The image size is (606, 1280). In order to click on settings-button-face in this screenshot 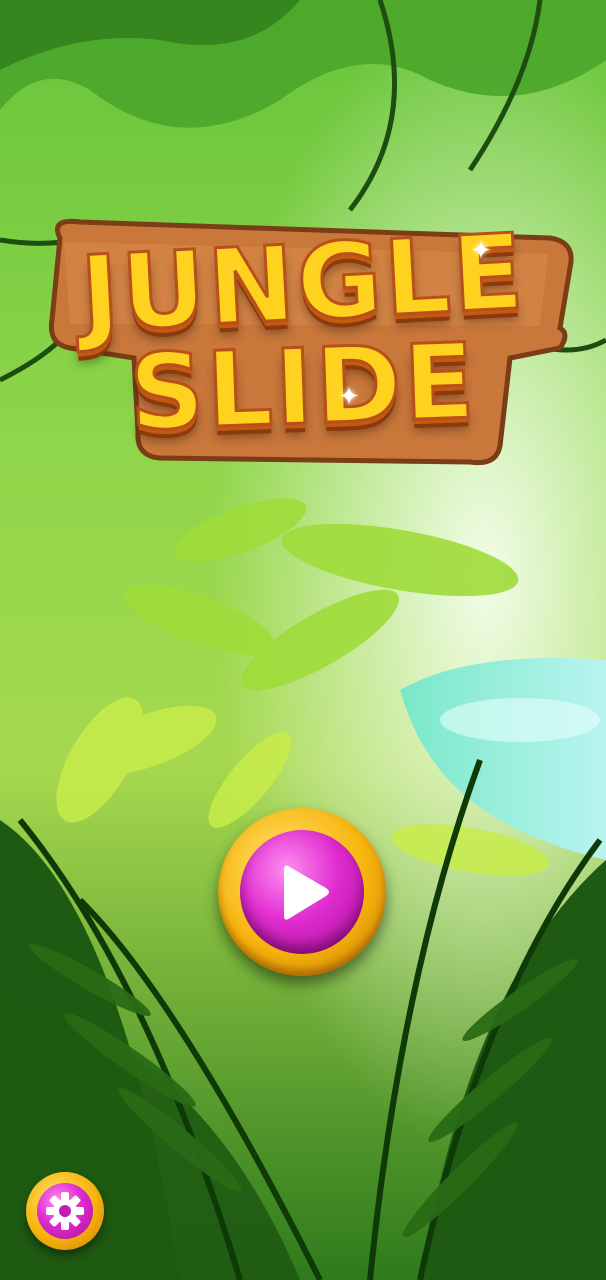, I will do `click(65, 1211)`.